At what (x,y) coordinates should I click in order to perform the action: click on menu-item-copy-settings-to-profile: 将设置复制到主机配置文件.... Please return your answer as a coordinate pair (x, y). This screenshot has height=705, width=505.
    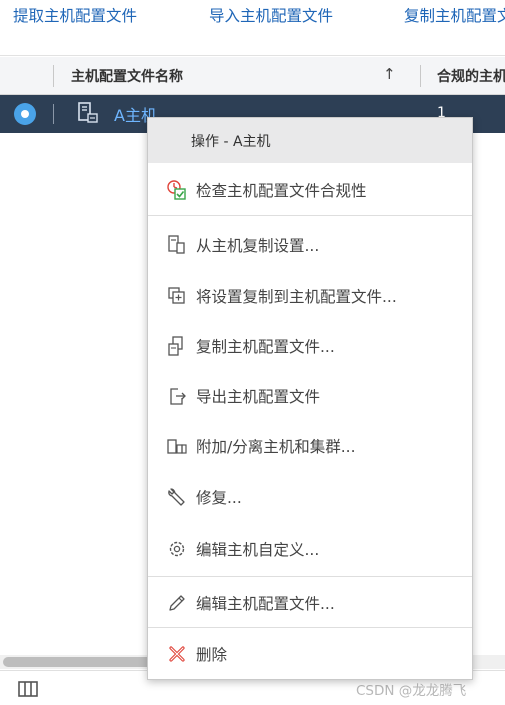
    Looking at the image, I should click on (310, 295).